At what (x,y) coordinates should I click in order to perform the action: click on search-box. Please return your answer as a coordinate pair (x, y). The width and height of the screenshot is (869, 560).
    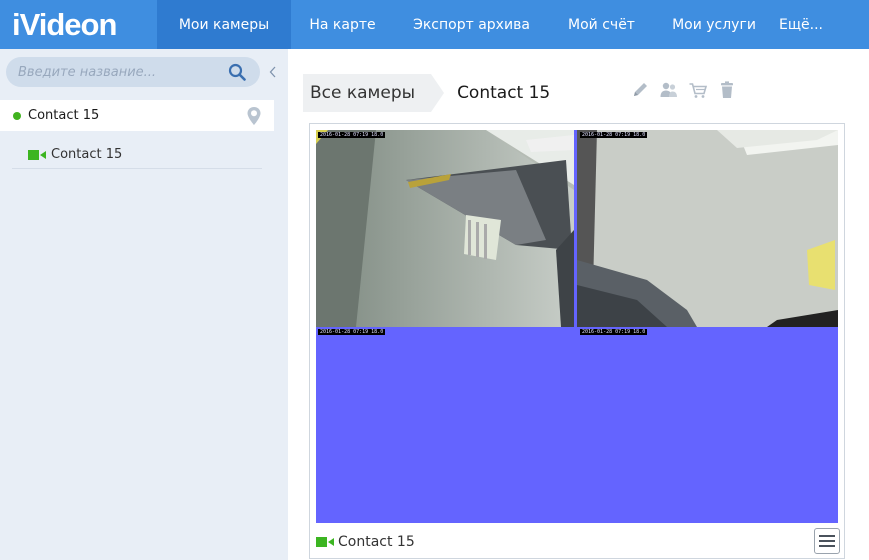
    Looking at the image, I should click on (133, 72).